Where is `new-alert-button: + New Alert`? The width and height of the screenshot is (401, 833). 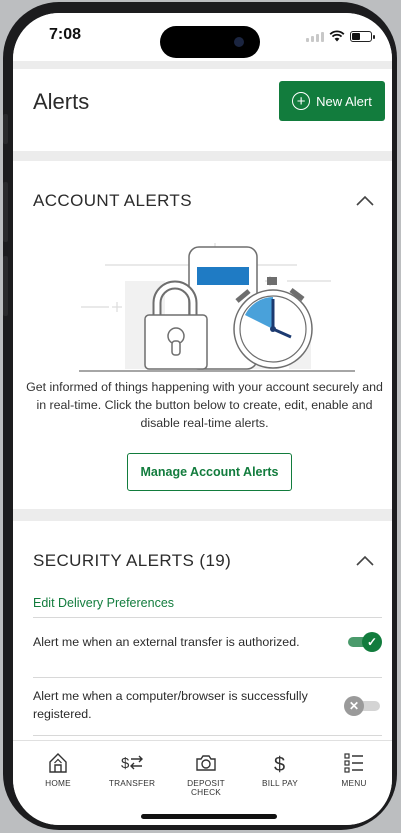
new-alert-button: + New Alert is located at coordinates (332, 101).